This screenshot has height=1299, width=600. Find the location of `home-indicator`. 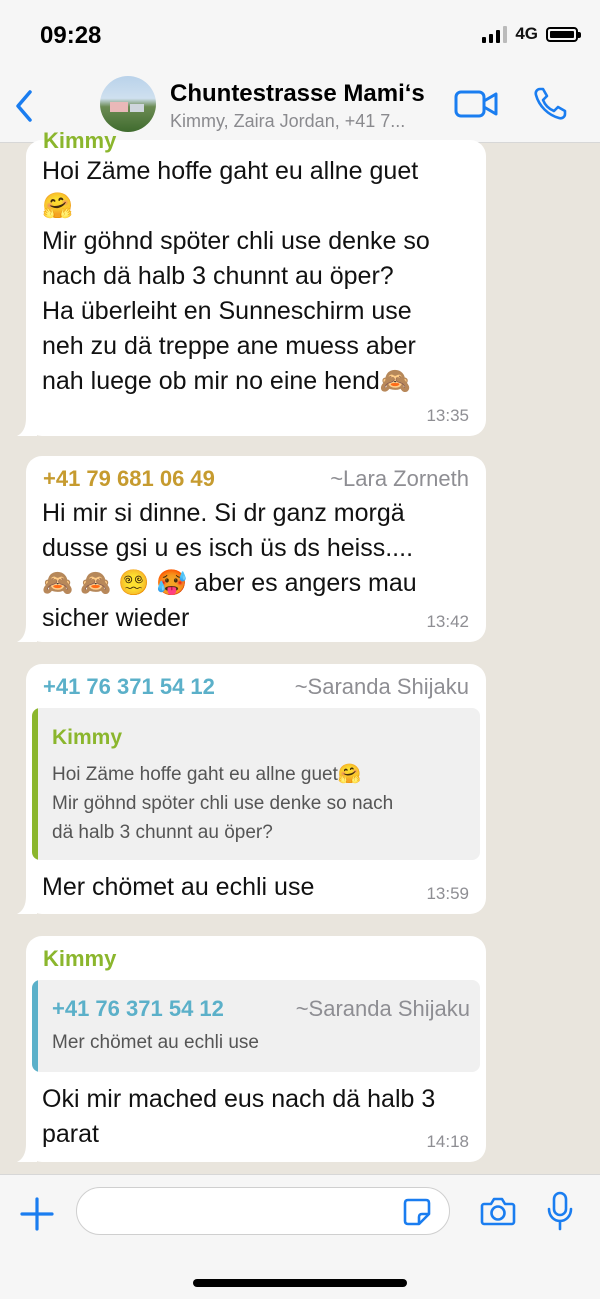

home-indicator is located at coordinates (300, 1283).